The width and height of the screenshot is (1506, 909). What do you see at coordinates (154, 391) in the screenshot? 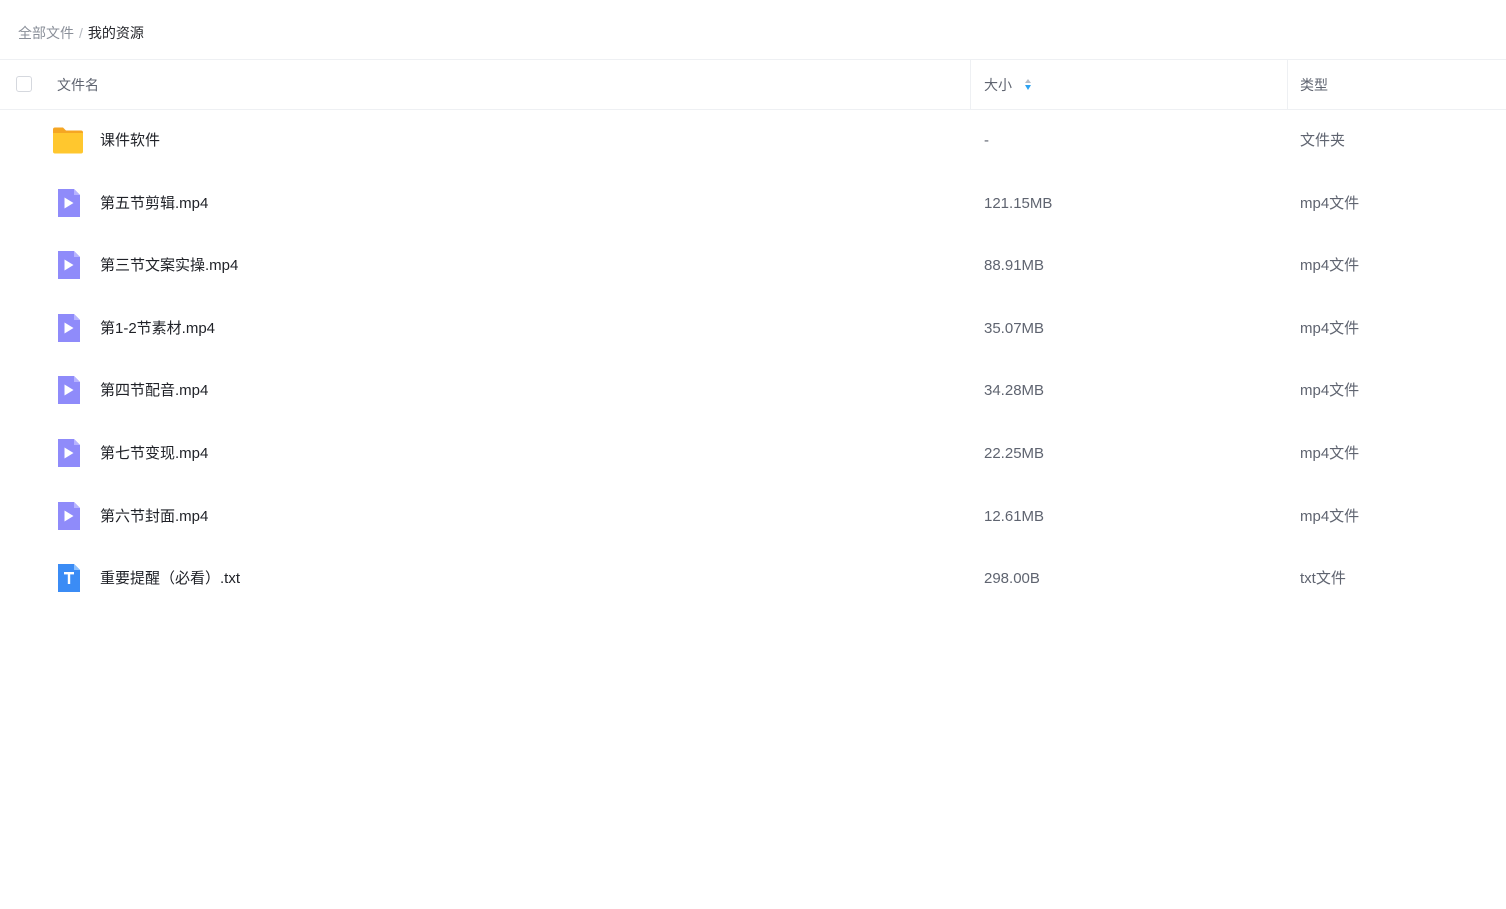
I see `file-name: 第四节配音.mp4` at bounding box center [154, 391].